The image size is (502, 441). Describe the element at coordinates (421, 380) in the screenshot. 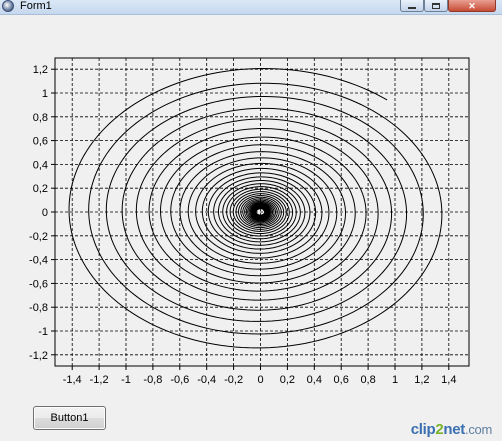

I see `x-tick-label: 1,2` at that location.